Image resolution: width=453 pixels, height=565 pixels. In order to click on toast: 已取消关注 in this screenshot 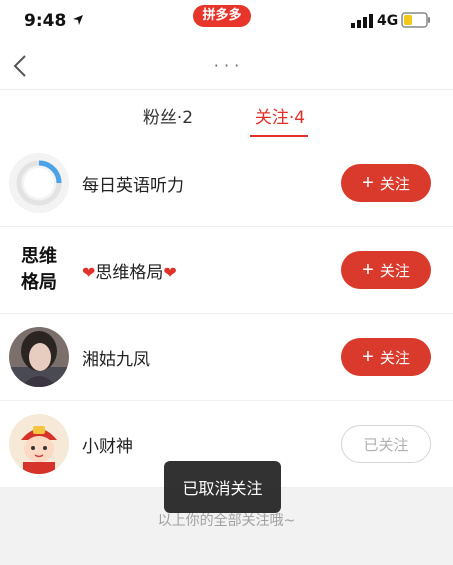, I will do `click(222, 487)`.